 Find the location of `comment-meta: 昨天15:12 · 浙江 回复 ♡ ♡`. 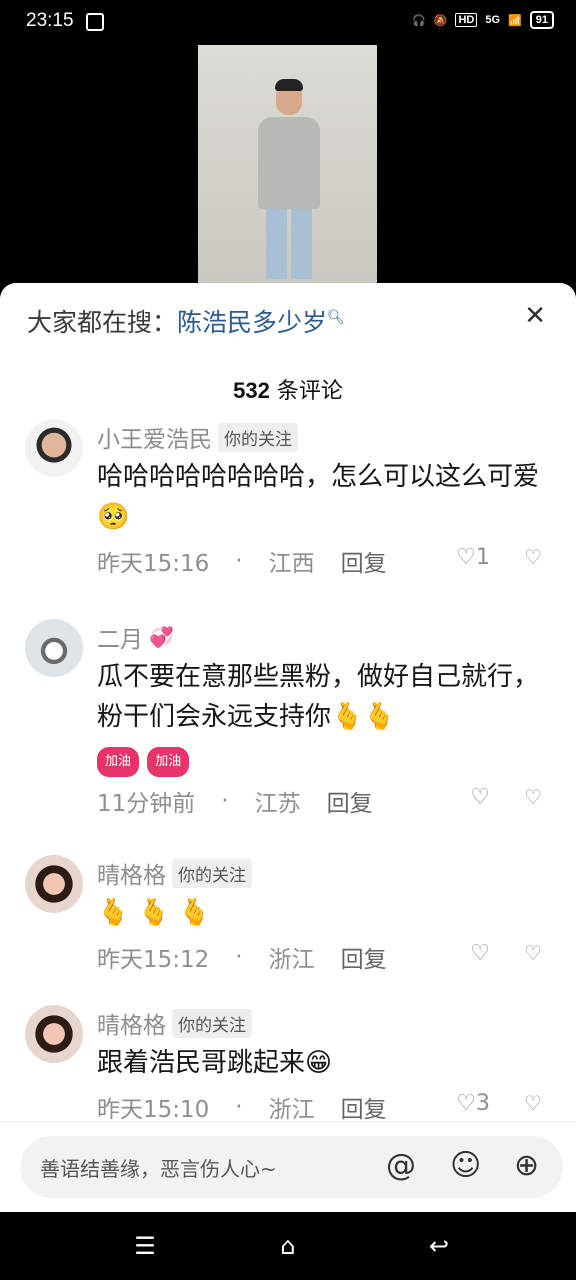

comment-meta: 昨天15:12 · 浙江 回复 ♡ ♡ is located at coordinates (326, 957).